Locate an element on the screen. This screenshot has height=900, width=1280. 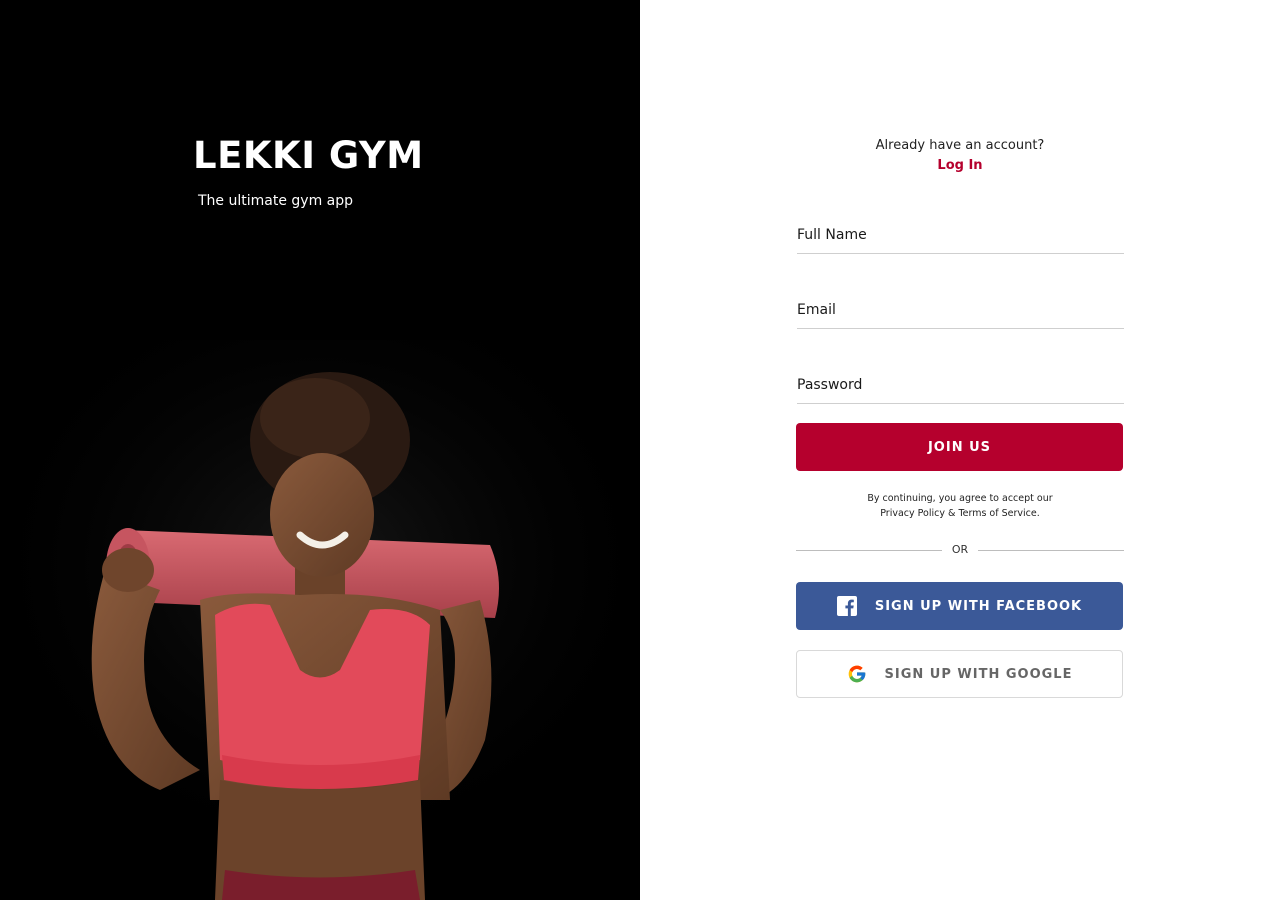
email-input is located at coordinates (960, 310).